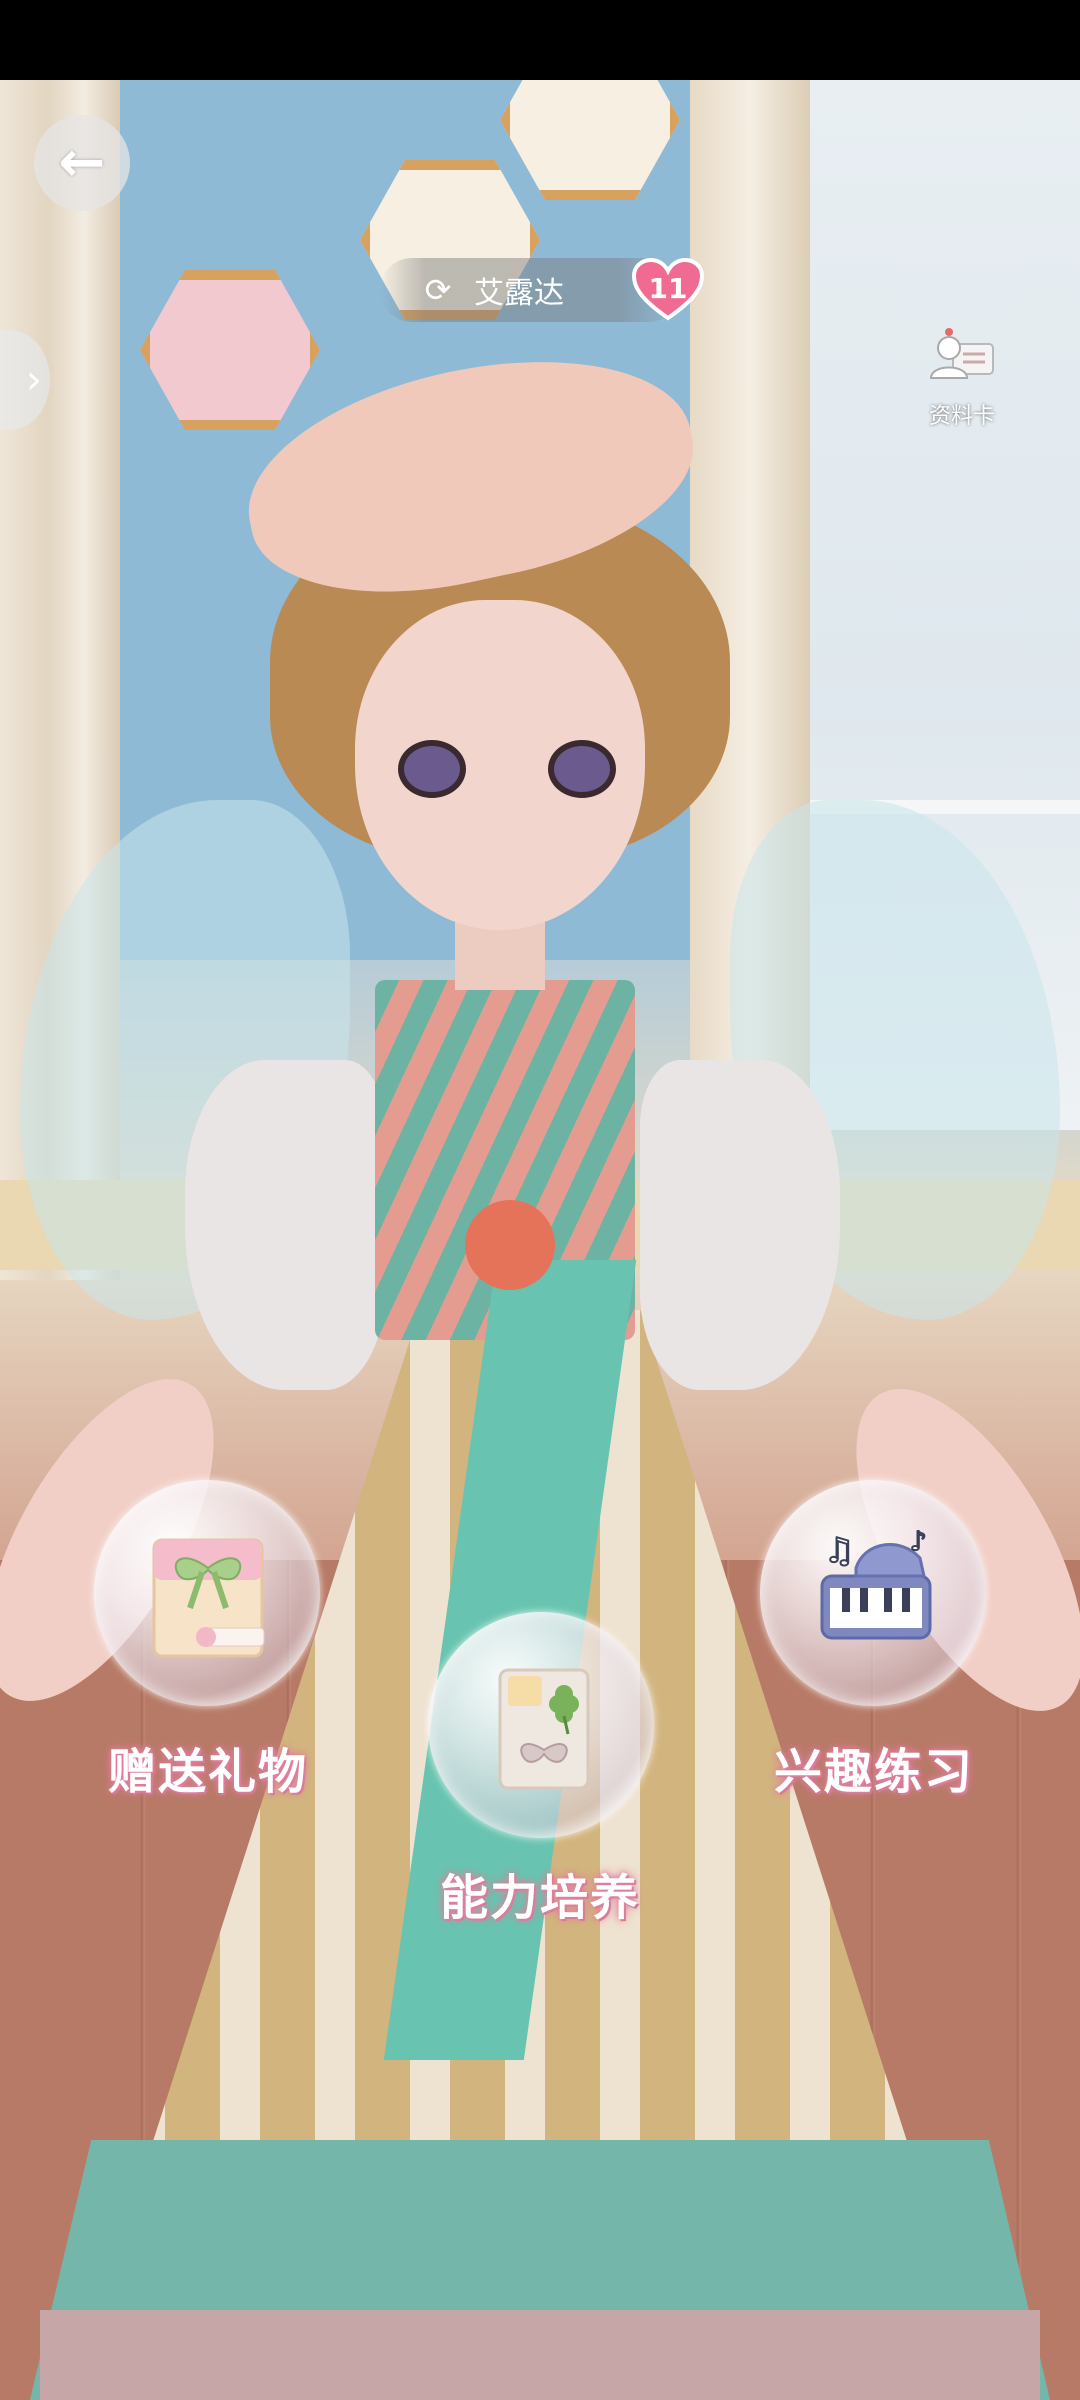  I want to click on switch-character-icon: ⟳, so click(438, 290).